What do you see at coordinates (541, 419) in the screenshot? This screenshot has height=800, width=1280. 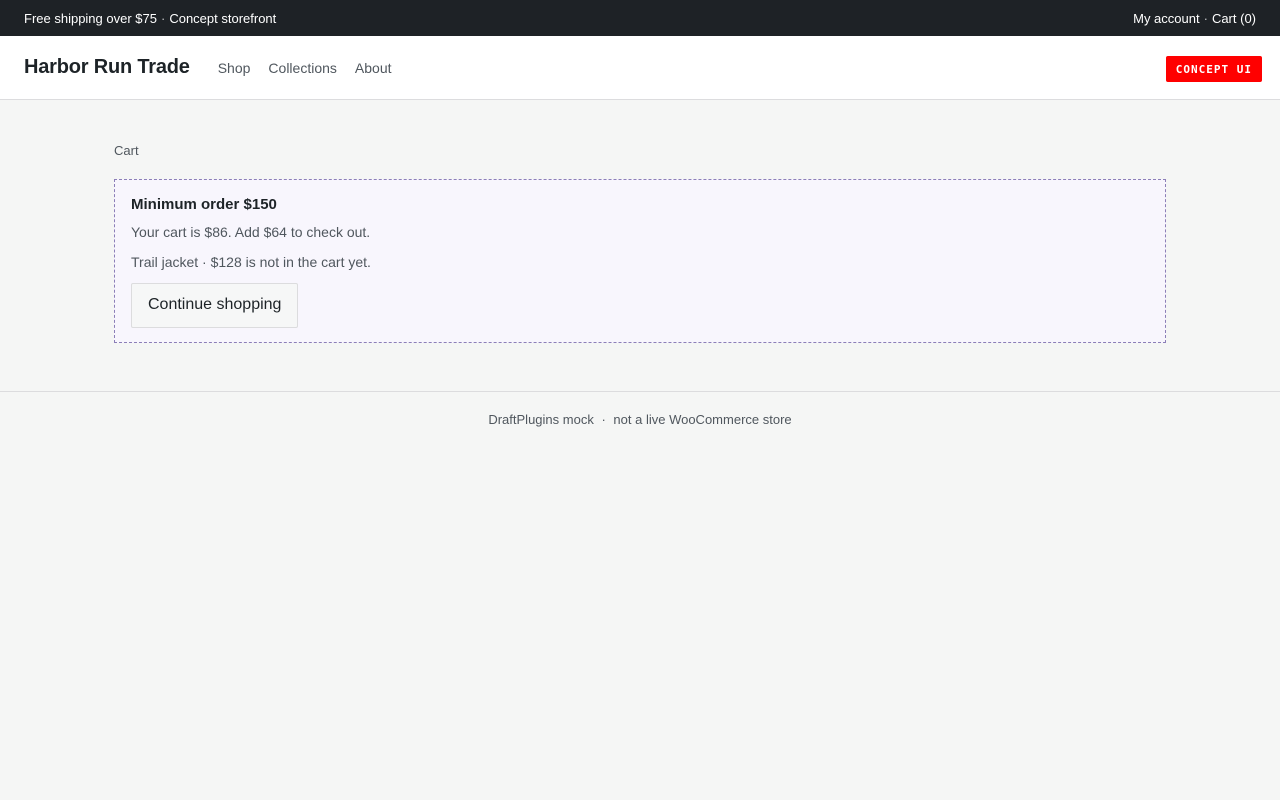 I see `footer-left: DraftPlugins mock` at bounding box center [541, 419].